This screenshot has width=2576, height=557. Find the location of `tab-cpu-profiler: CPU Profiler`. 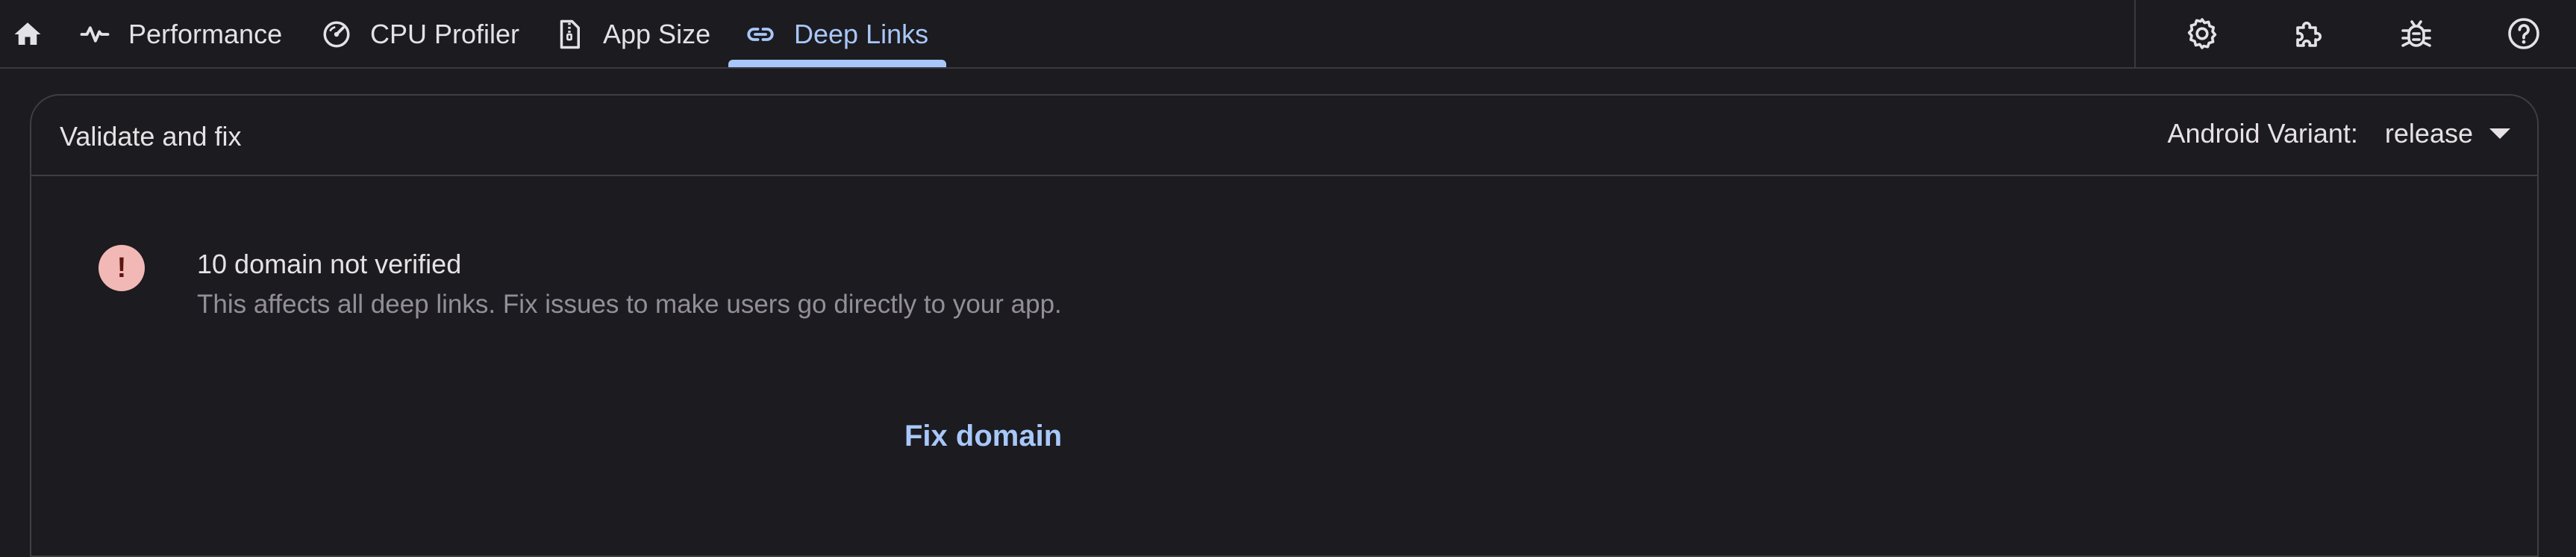

tab-cpu-profiler: CPU Profiler is located at coordinates (419, 34).